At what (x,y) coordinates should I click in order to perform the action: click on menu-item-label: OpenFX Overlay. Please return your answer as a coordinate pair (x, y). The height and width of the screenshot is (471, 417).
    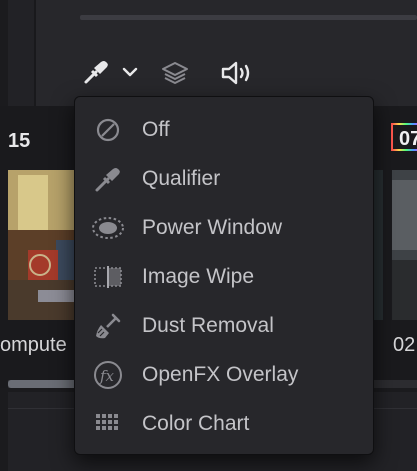
    Looking at the image, I should click on (220, 374).